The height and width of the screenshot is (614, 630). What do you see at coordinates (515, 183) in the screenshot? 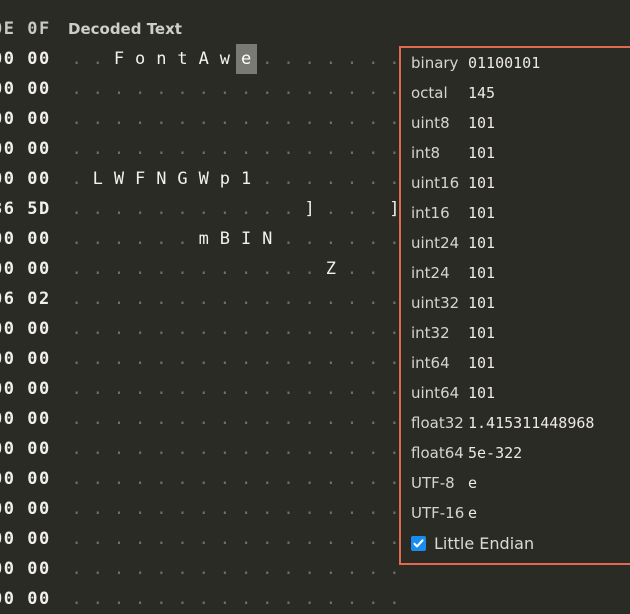
I see `inspector-row: uint16 101` at bounding box center [515, 183].